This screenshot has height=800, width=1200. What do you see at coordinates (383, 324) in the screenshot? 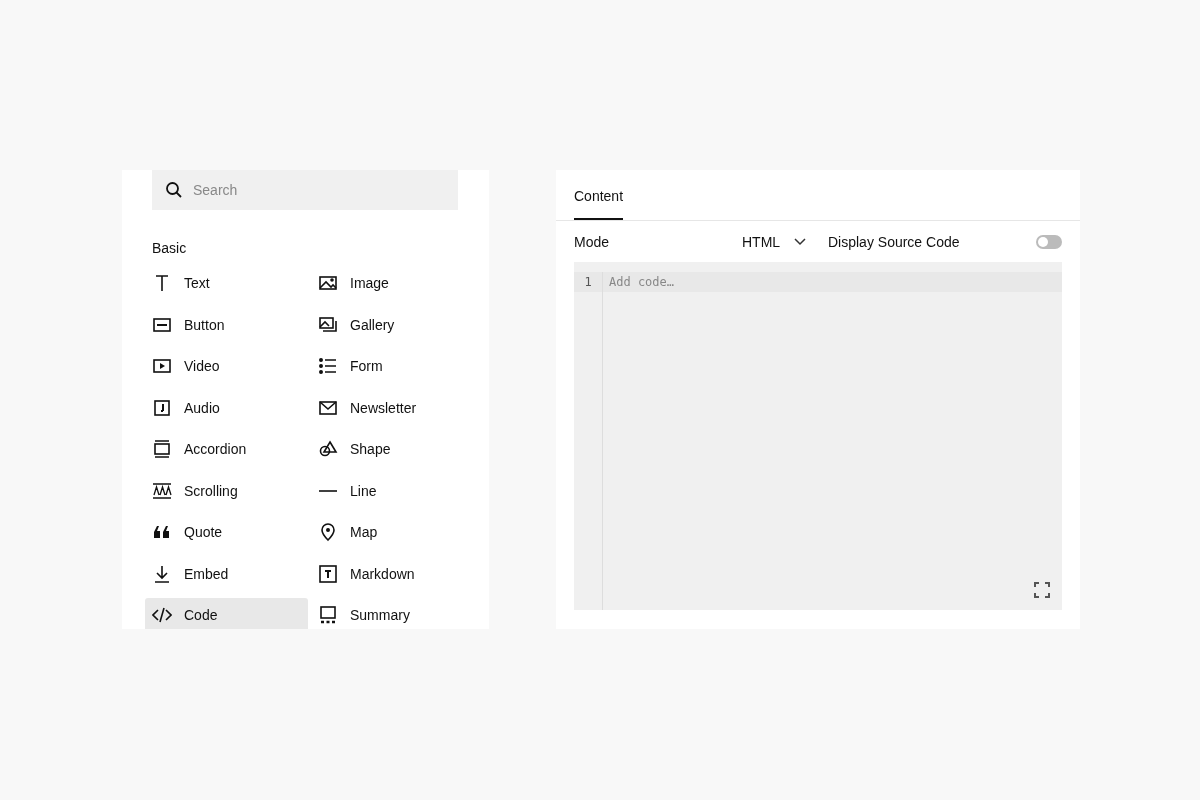
I see `block-item: Gallery` at bounding box center [383, 324].